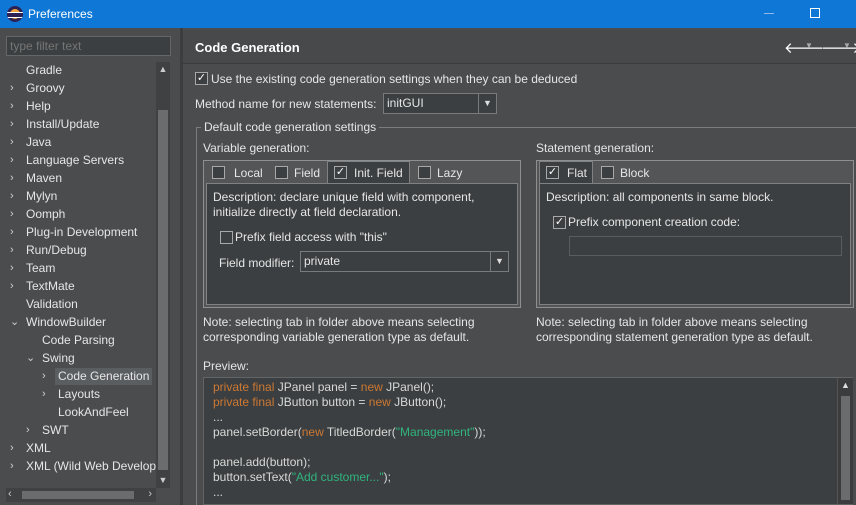 The width and height of the screenshot is (856, 505). I want to click on scroll-down-icon: ▼, so click(163, 480).